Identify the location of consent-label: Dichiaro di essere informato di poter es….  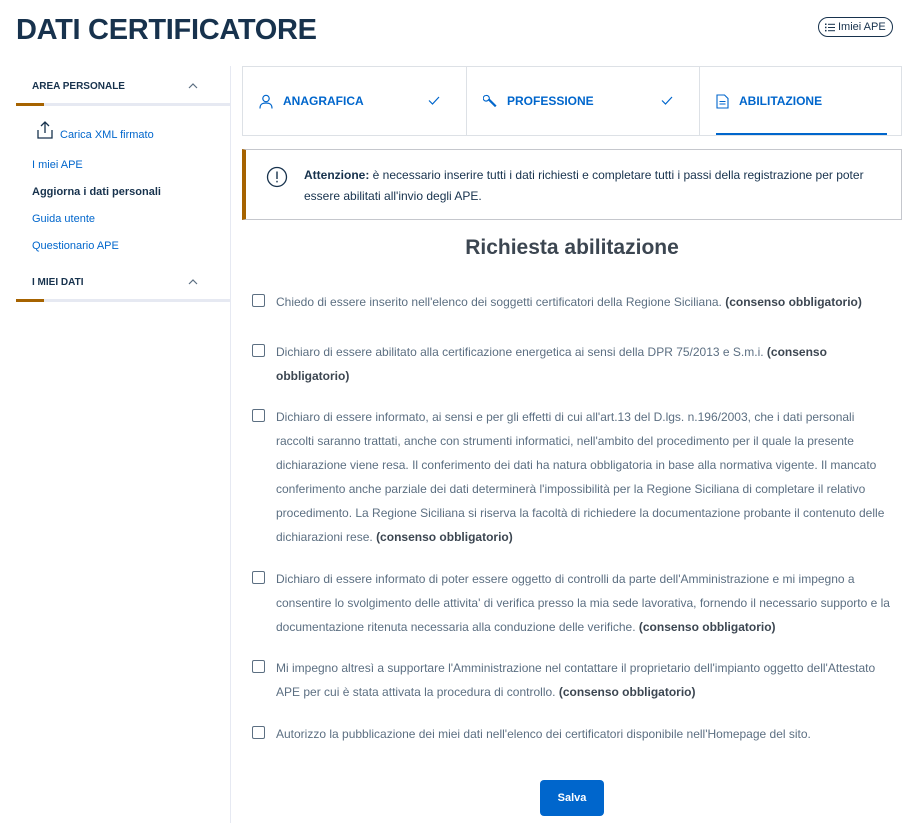
(583, 603).